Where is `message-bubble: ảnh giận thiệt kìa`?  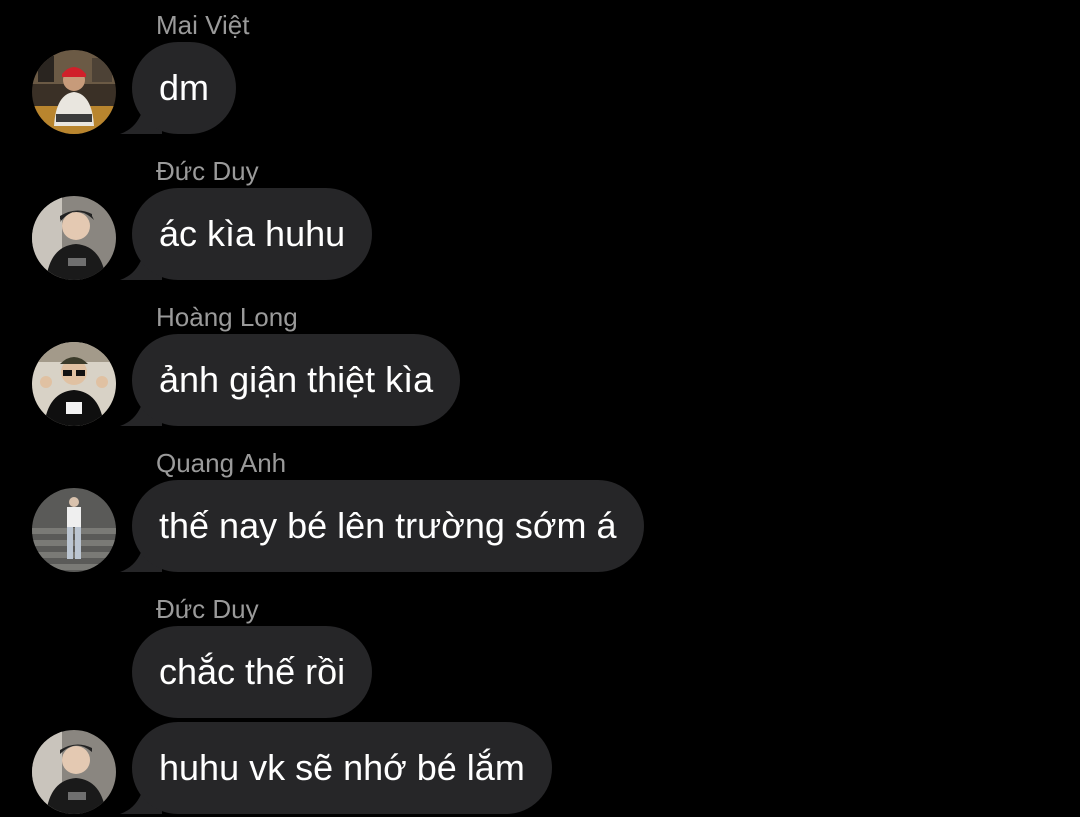
message-bubble: ảnh giận thiệt kìa is located at coordinates (296, 380).